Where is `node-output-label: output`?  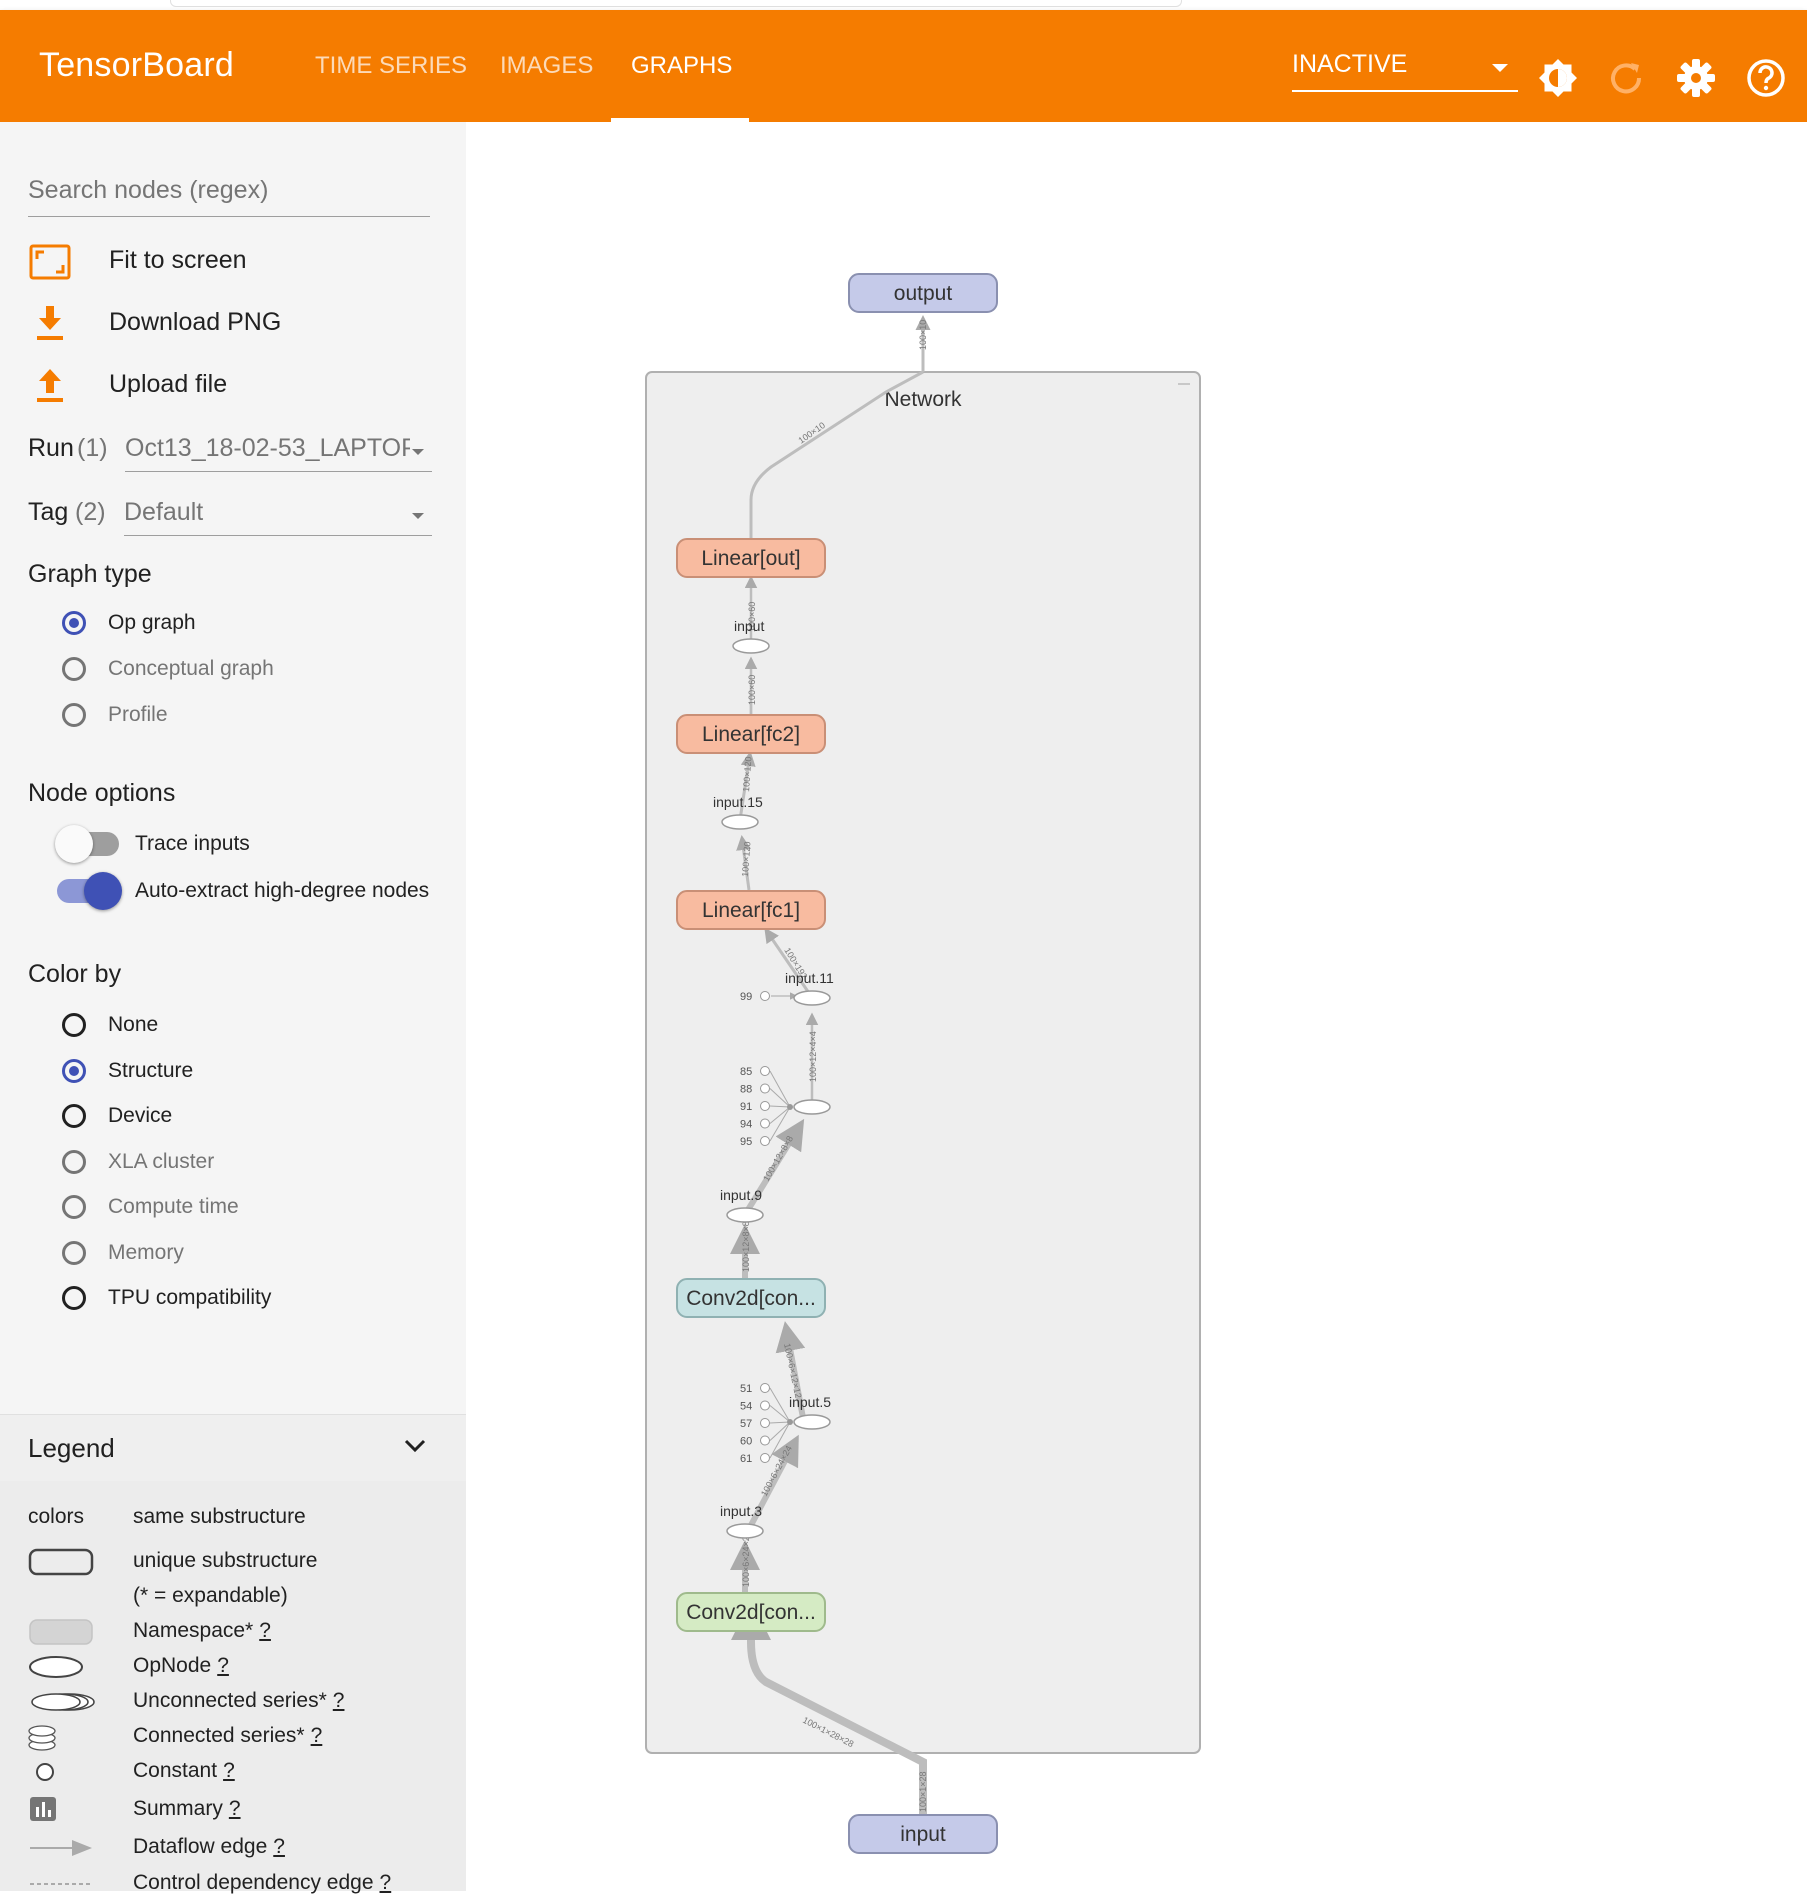
node-output-label: output is located at coordinates (923, 293).